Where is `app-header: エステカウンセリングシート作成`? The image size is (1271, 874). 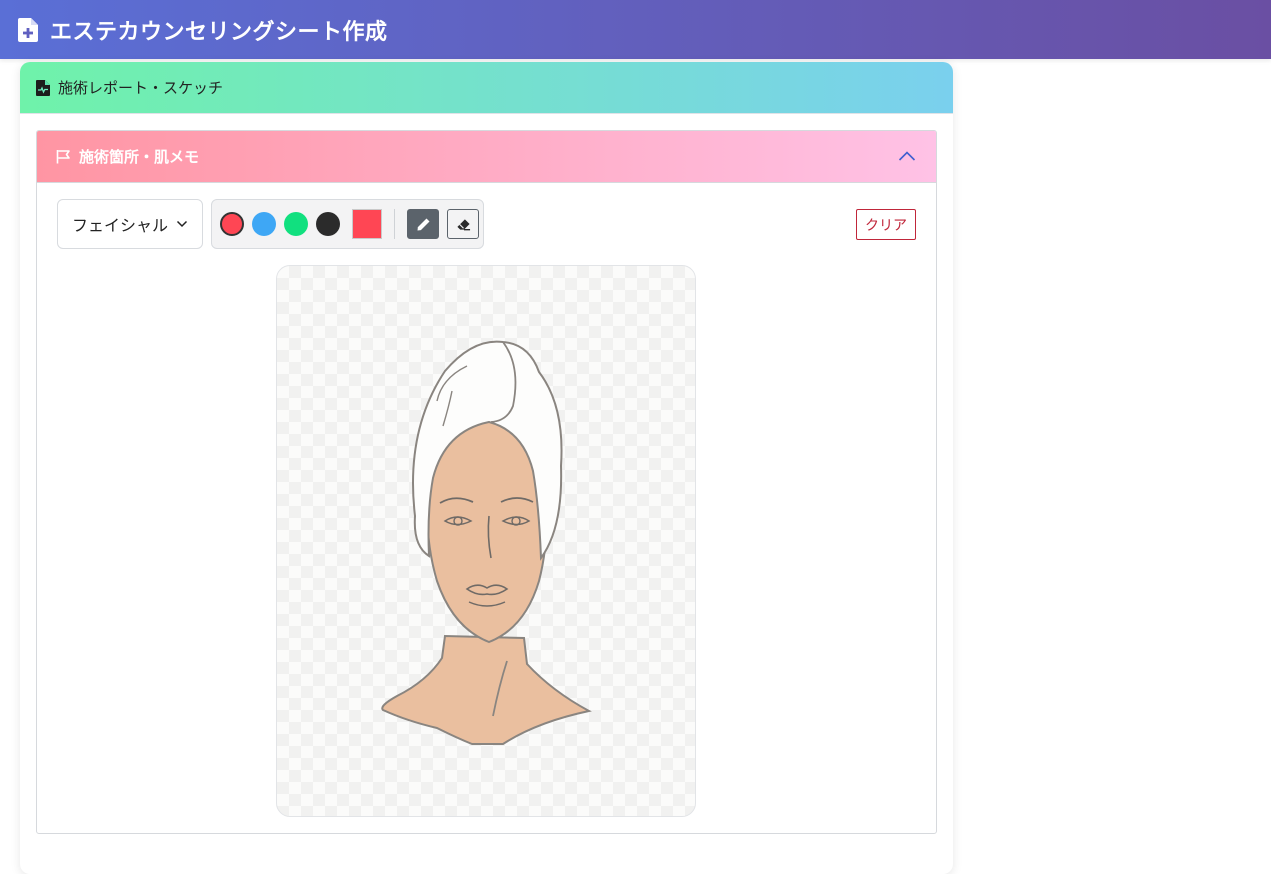 app-header: エステカウンセリングシート作成 is located at coordinates (635, 29).